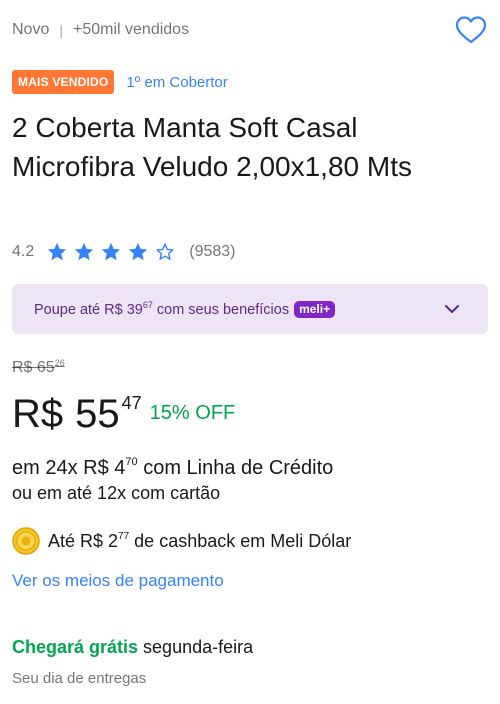 The width and height of the screenshot is (500, 704). What do you see at coordinates (192, 413) in the screenshot?
I see `discount-label: 15% OFF` at bounding box center [192, 413].